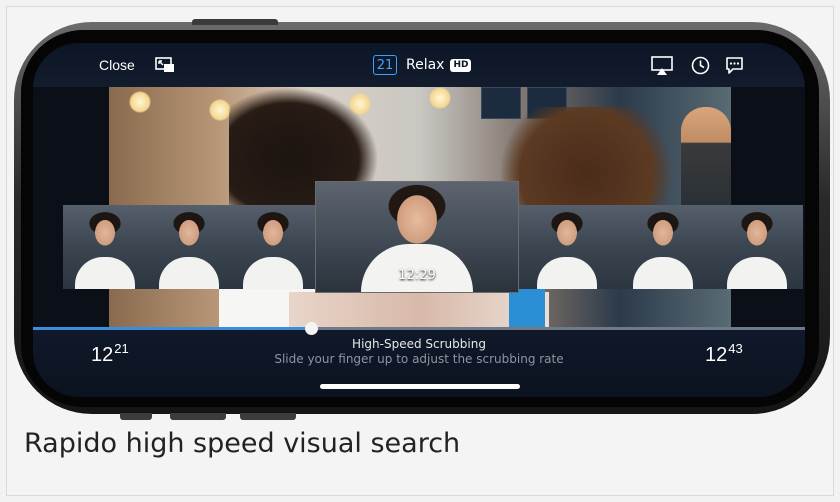  Describe the element at coordinates (235, 22) in the screenshot. I see `volume-button` at that location.